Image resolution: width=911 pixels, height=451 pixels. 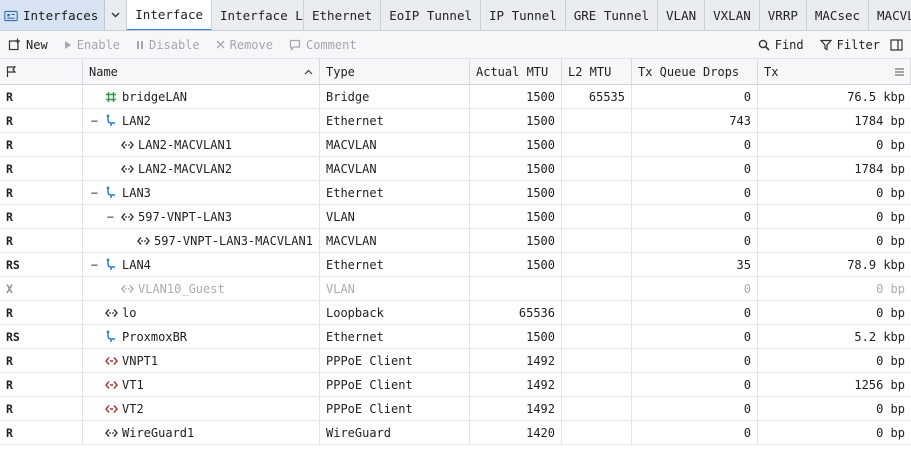 What do you see at coordinates (896, 44) in the screenshot?
I see `side-panel-icon` at bounding box center [896, 44].